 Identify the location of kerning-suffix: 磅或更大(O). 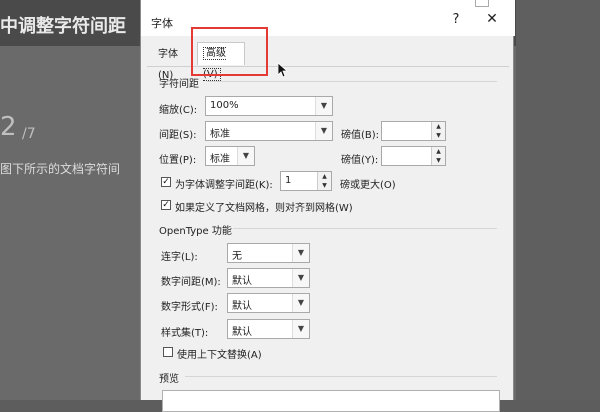
(368, 185).